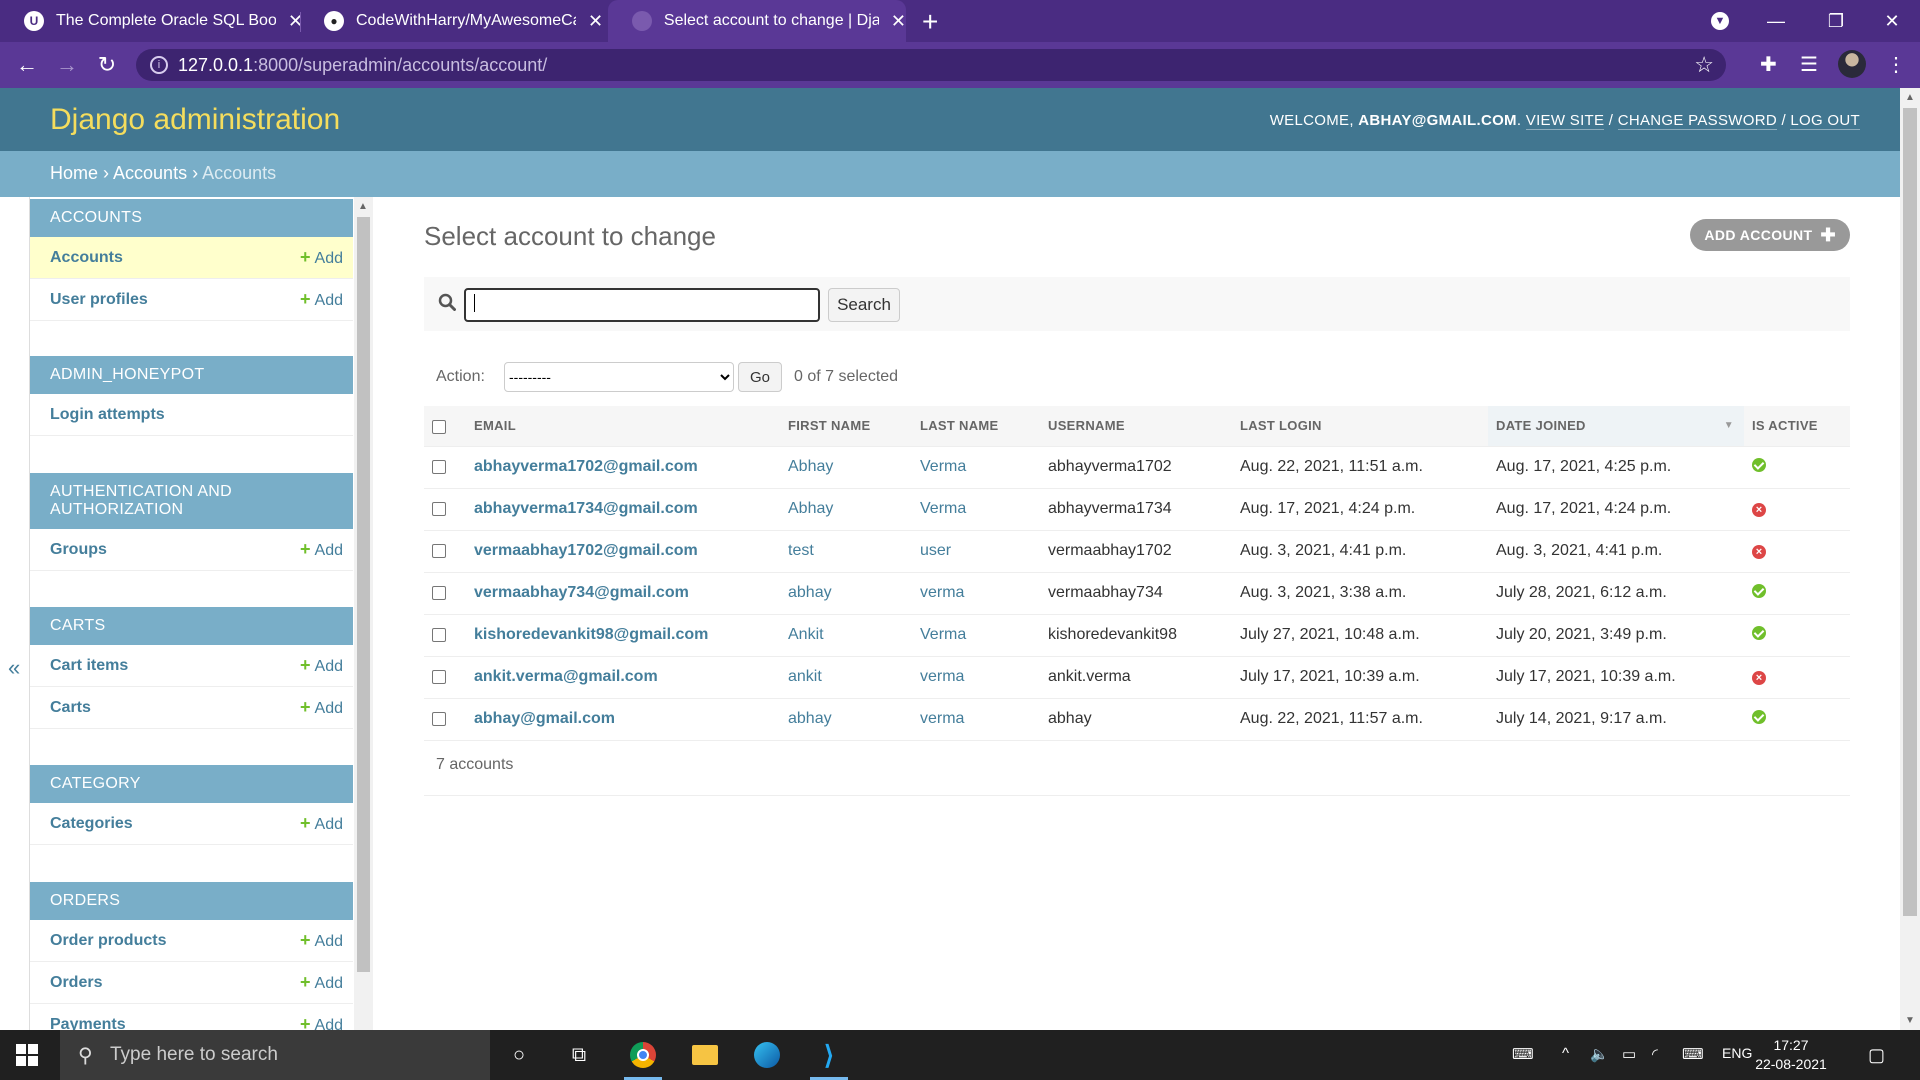 This screenshot has width=1920, height=1080. What do you see at coordinates (586, 508) in the screenshot?
I see `email-link: abhayverma1734@gmail.com` at bounding box center [586, 508].